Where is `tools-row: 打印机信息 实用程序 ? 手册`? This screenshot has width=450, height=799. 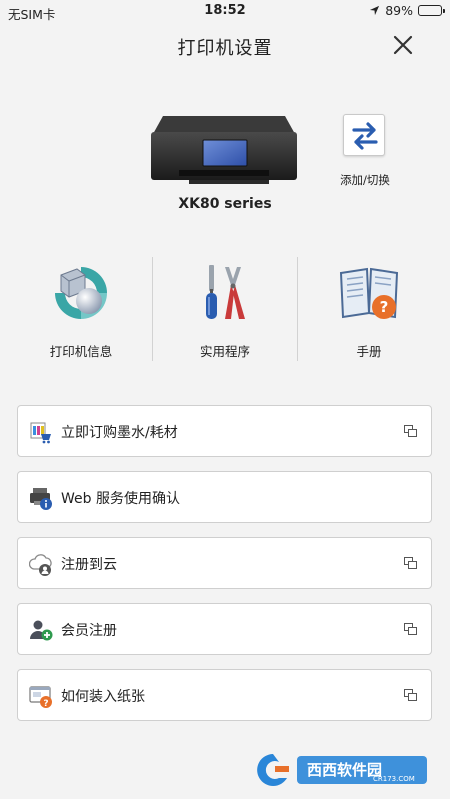 tools-row: 打印机信息 实用程序 ? 手册 is located at coordinates (225, 310).